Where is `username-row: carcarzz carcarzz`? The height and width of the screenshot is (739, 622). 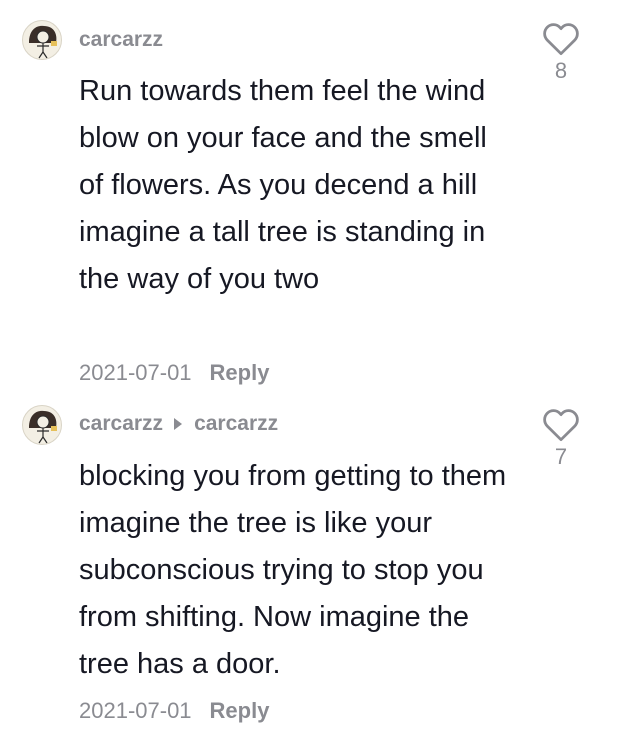
username-row: carcarzz carcarzz is located at coordinates (178, 424).